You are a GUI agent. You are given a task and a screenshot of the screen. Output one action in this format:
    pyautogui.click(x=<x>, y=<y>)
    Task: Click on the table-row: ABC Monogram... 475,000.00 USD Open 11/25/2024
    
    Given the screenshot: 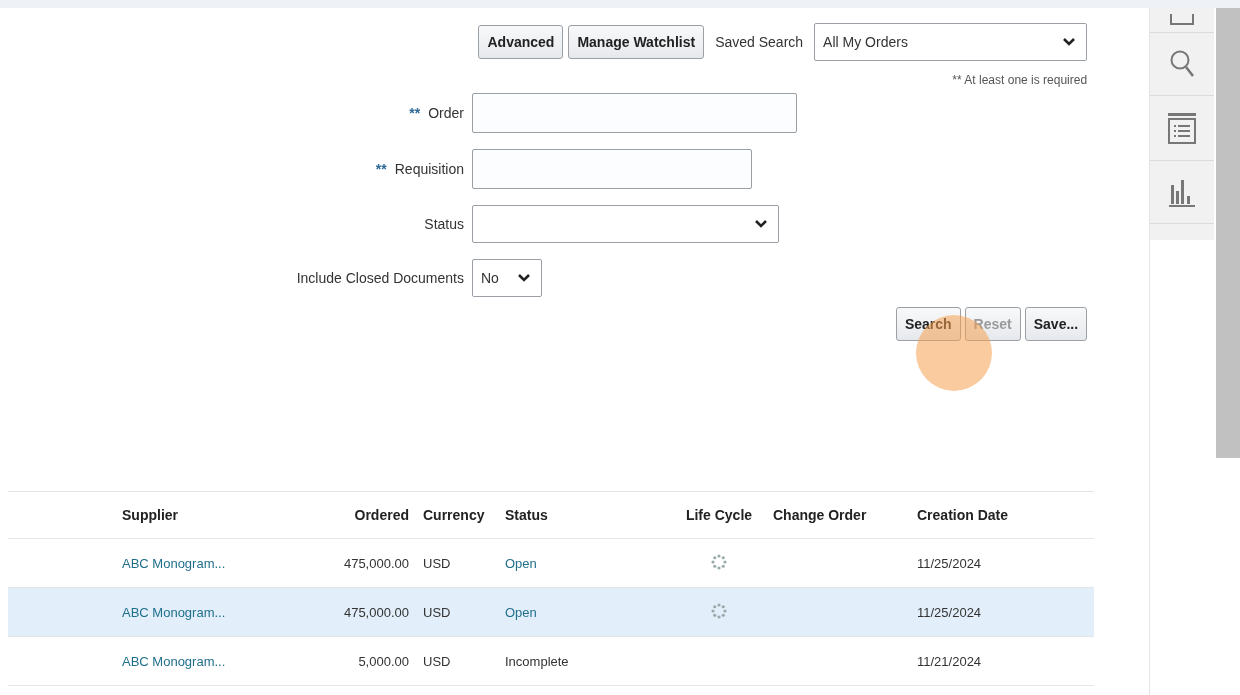 What is the action you would take?
    pyautogui.click(x=551, y=612)
    